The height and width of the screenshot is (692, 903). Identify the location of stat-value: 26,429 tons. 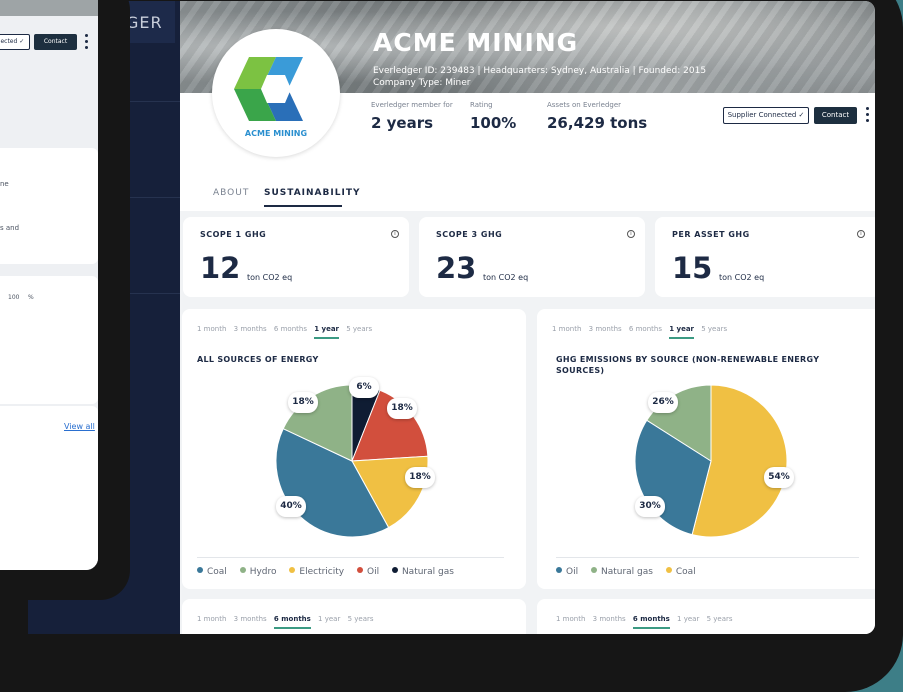
(597, 123).